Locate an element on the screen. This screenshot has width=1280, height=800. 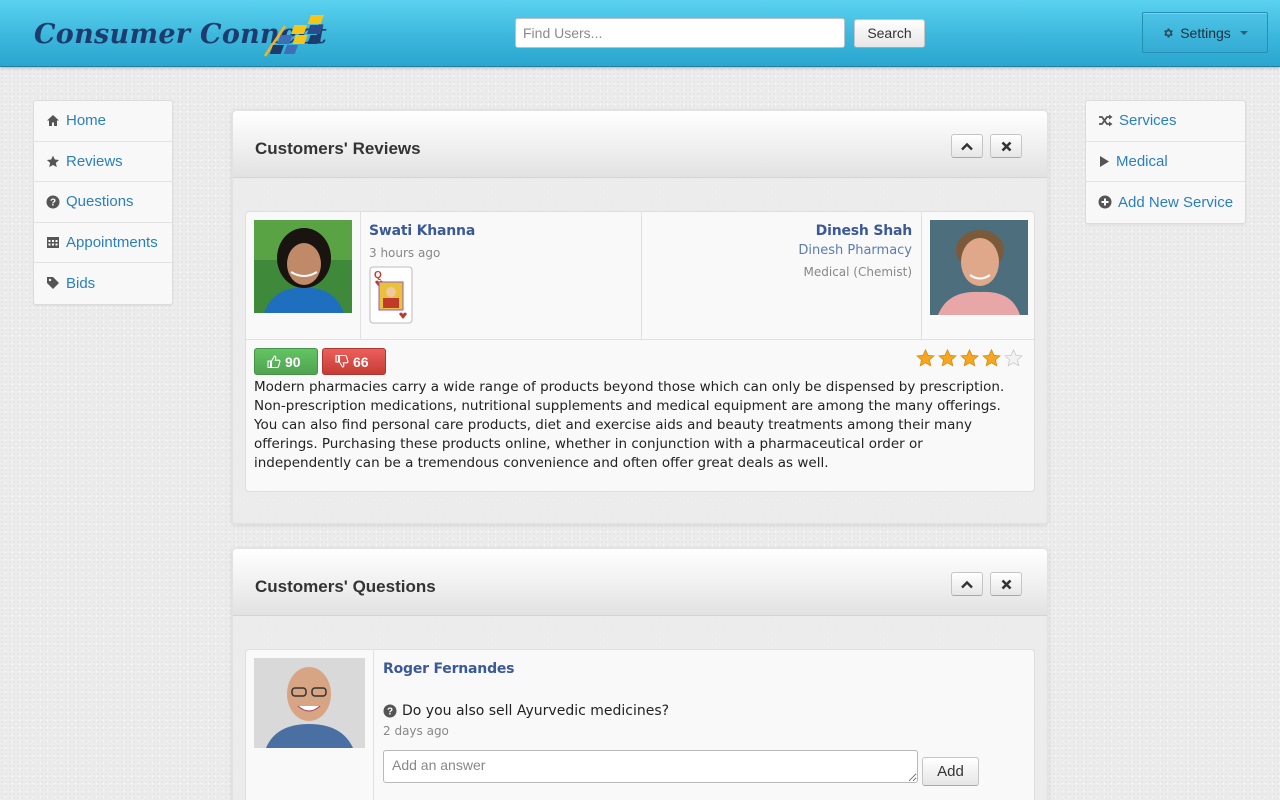
upvote-button: 90 is located at coordinates (286, 361).